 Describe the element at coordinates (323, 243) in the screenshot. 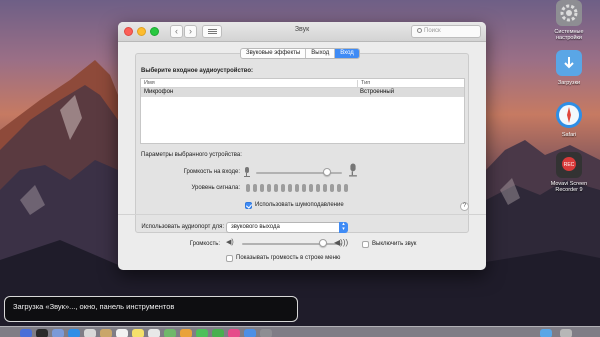

I see `output-volume-slider-knob` at that location.